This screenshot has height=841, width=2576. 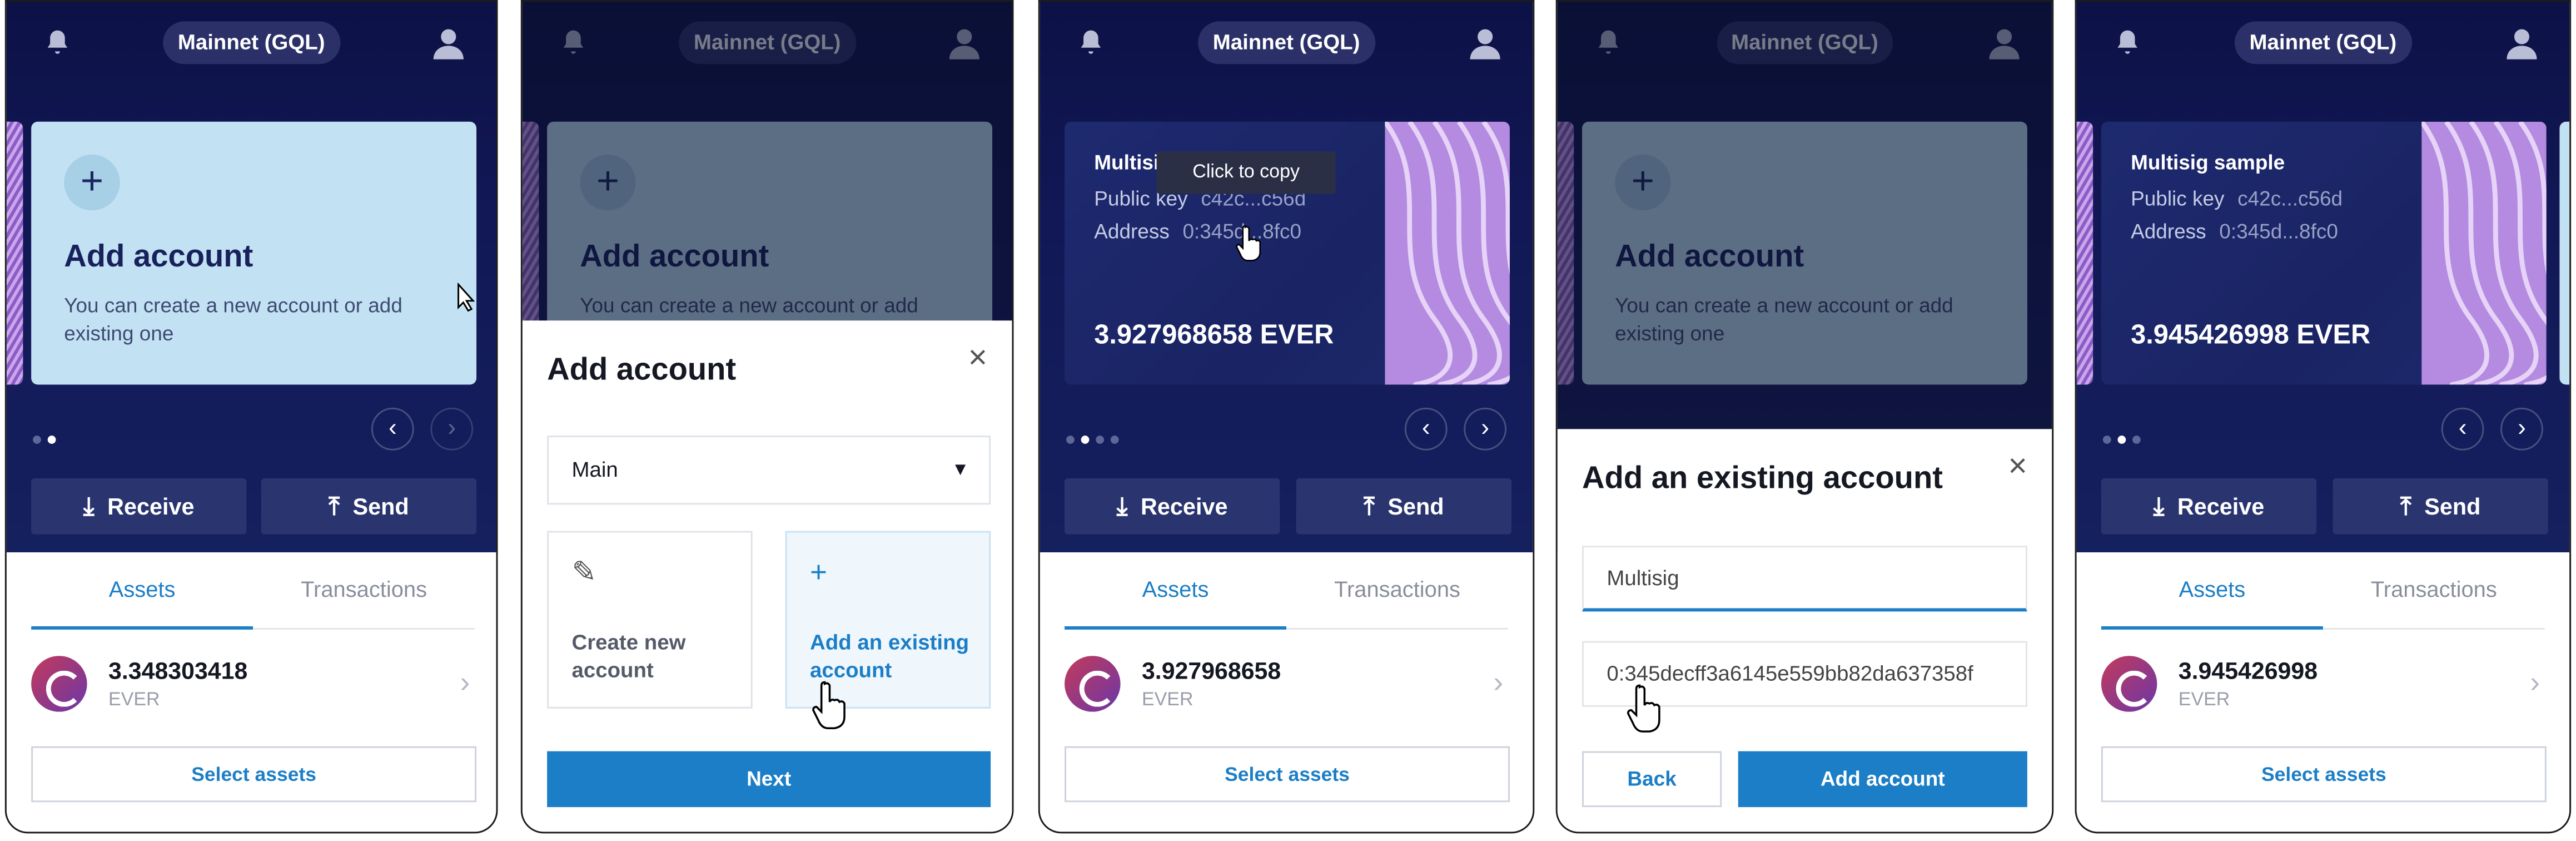 I want to click on wallet-tabs: Assets Transactions, so click(x=252, y=592).